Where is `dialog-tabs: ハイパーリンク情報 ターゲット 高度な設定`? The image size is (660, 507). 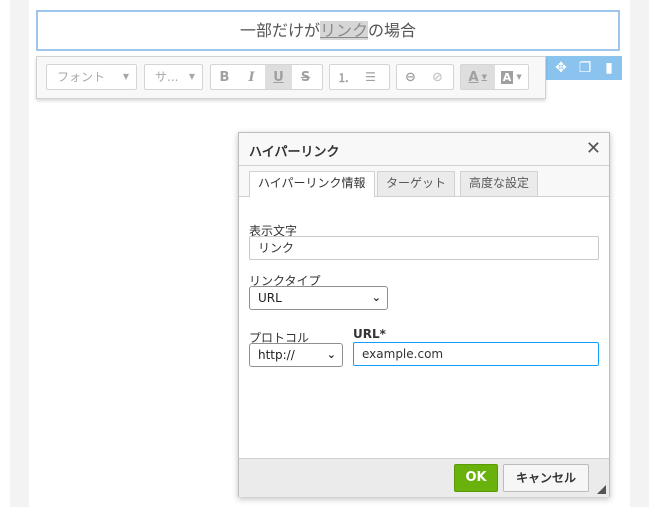
dialog-tabs: ハイパーリンク情報 ターゲット 高度な設定 is located at coordinates (424, 181).